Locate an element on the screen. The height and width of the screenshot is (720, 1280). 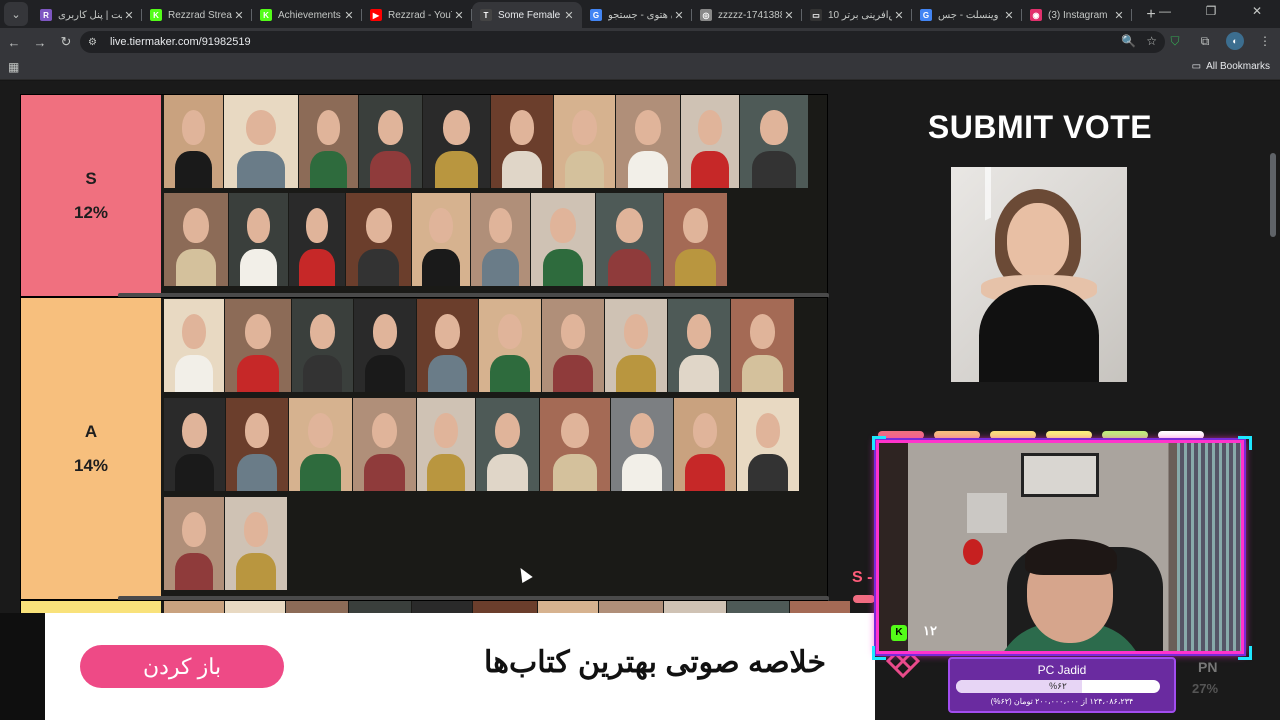
ad-banner: باز کردن خلاصه صوتی بهترین کتاب‌ها is located at coordinates (483, 666).